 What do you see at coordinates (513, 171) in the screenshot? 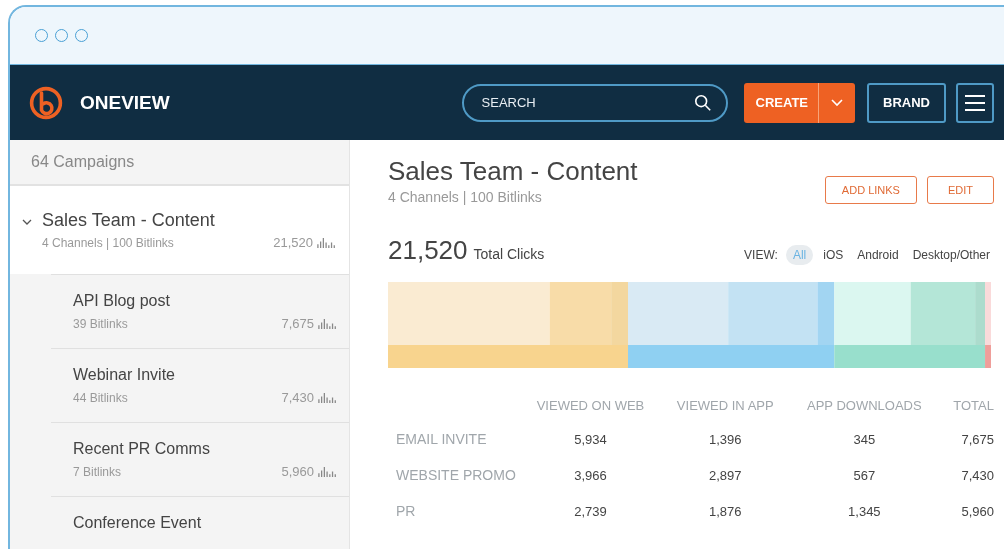
I see `campaign-title: Sales Team - Content` at bounding box center [513, 171].